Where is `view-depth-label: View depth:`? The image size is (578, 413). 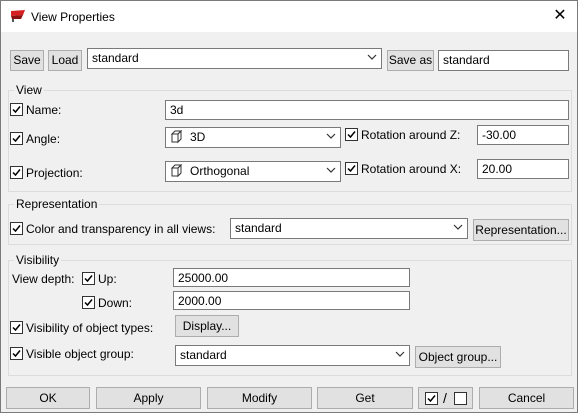
view-depth-label: View depth: is located at coordinates (43, 279).